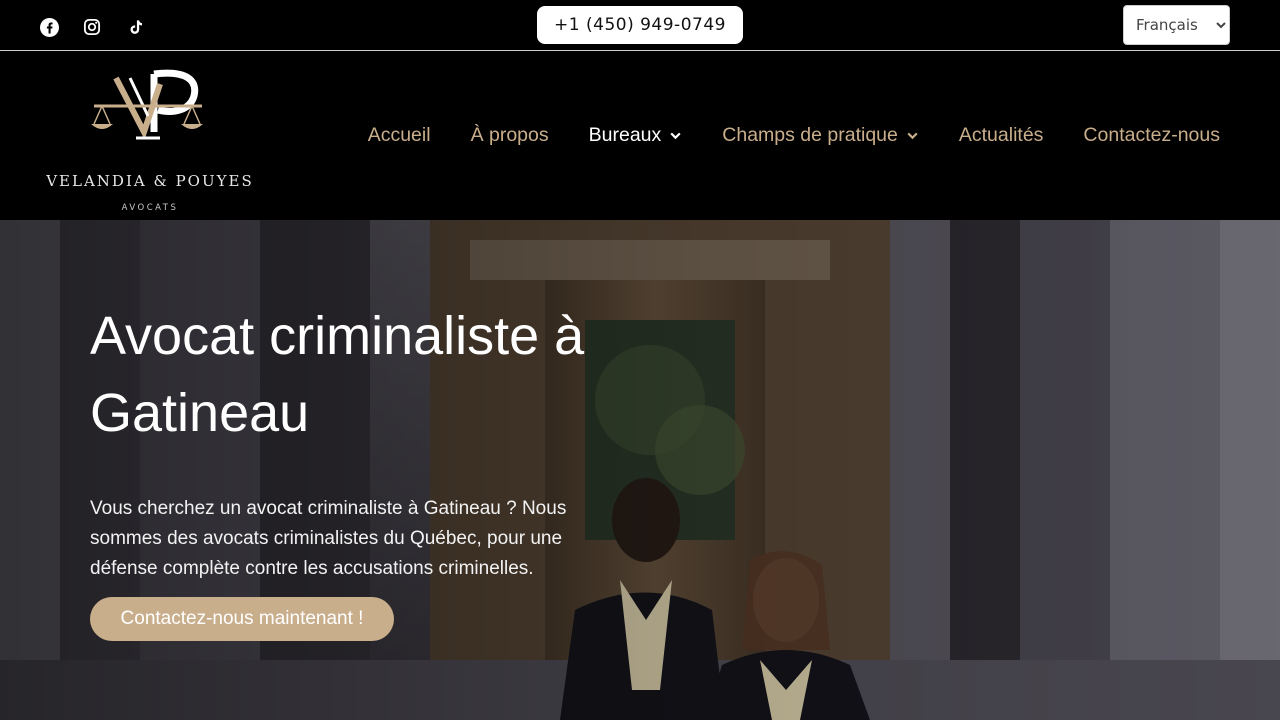 The image size is (1280, 720). I want to click on nav-item-label: Contactez-nous, so click(1151, 135).